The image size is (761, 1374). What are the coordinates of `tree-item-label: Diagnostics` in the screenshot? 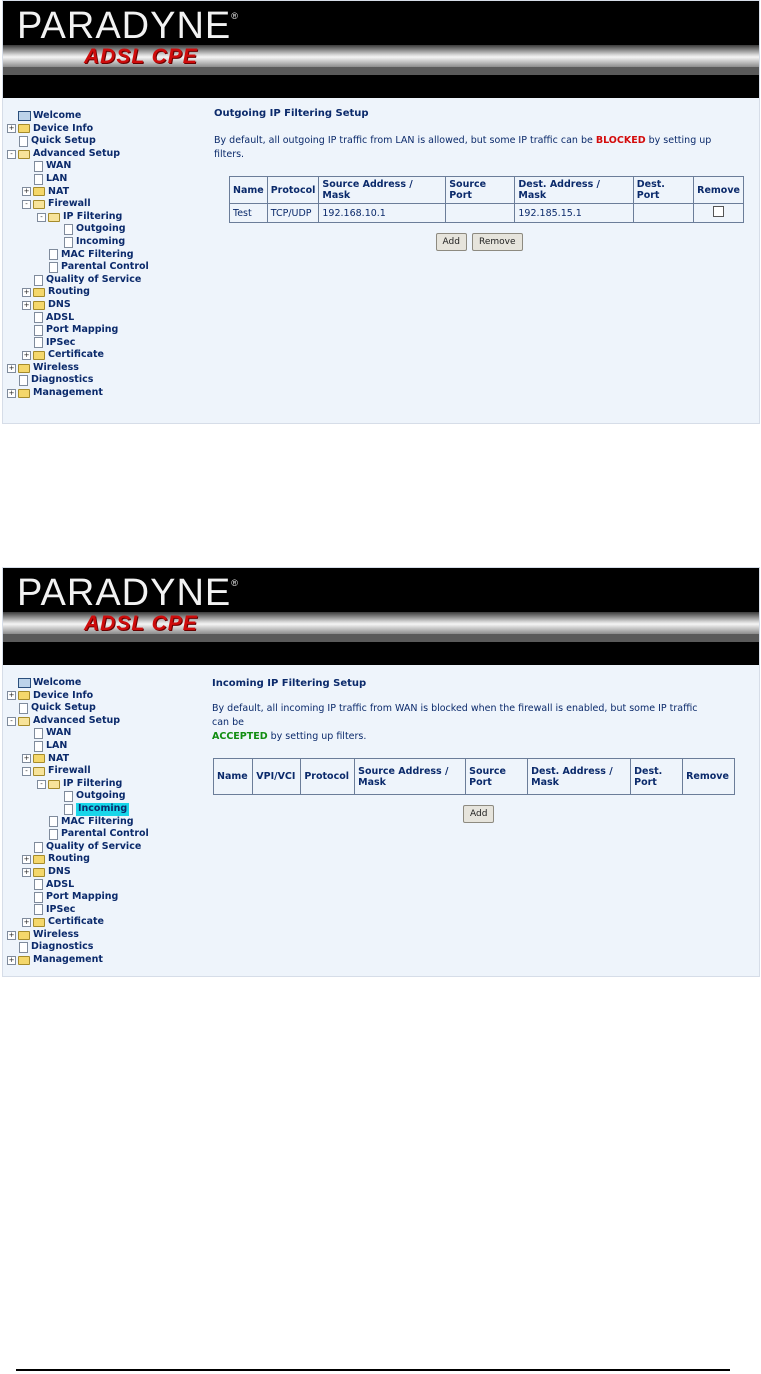 It's located at (62, 947).